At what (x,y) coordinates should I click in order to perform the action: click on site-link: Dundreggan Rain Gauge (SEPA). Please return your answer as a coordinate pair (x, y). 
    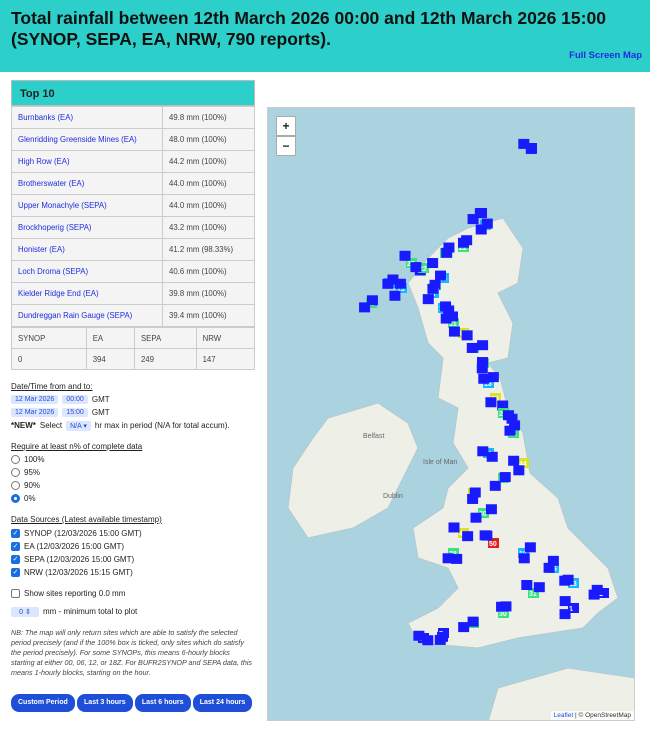
    Looking at the image, I should click on (75, 315).